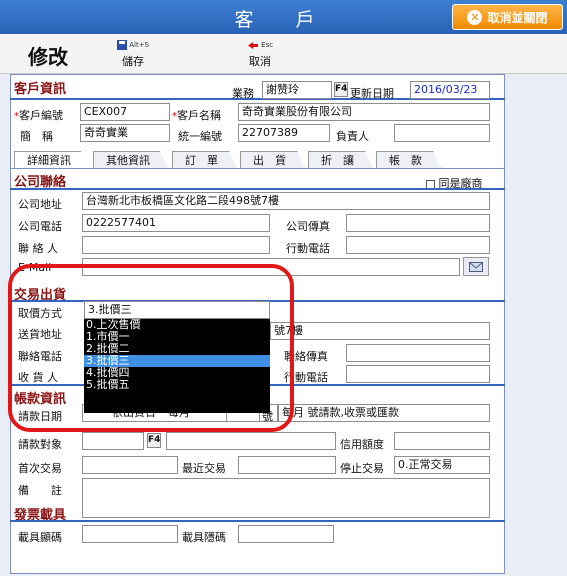 Image resolution: width=567 pixels, height=576 pixels. I want to click on carrier-hidden-label: 載具隱碼, so click(204, 537).